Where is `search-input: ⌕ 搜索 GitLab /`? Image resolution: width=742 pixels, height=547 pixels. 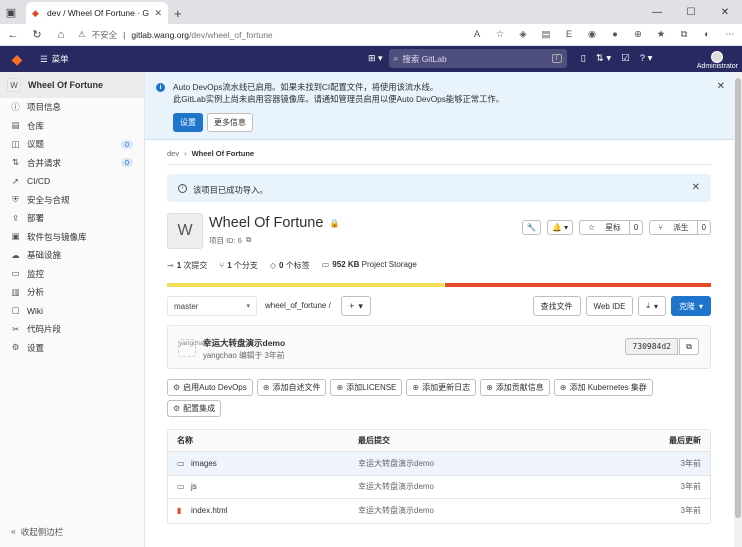 search-input: ⌕ 搜索 GitLab / is located at coordinates (477, 58).